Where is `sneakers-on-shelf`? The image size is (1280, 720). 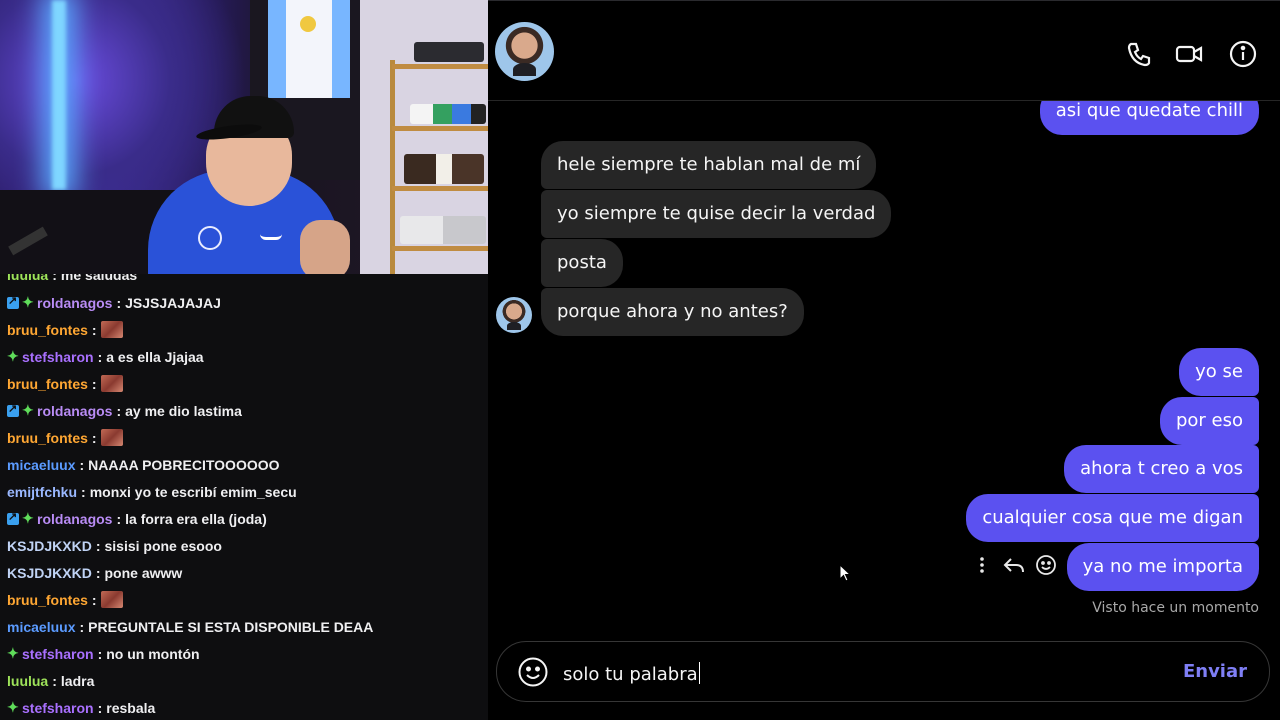
sneakers-on-shelf is located at coordinates (443, 230).